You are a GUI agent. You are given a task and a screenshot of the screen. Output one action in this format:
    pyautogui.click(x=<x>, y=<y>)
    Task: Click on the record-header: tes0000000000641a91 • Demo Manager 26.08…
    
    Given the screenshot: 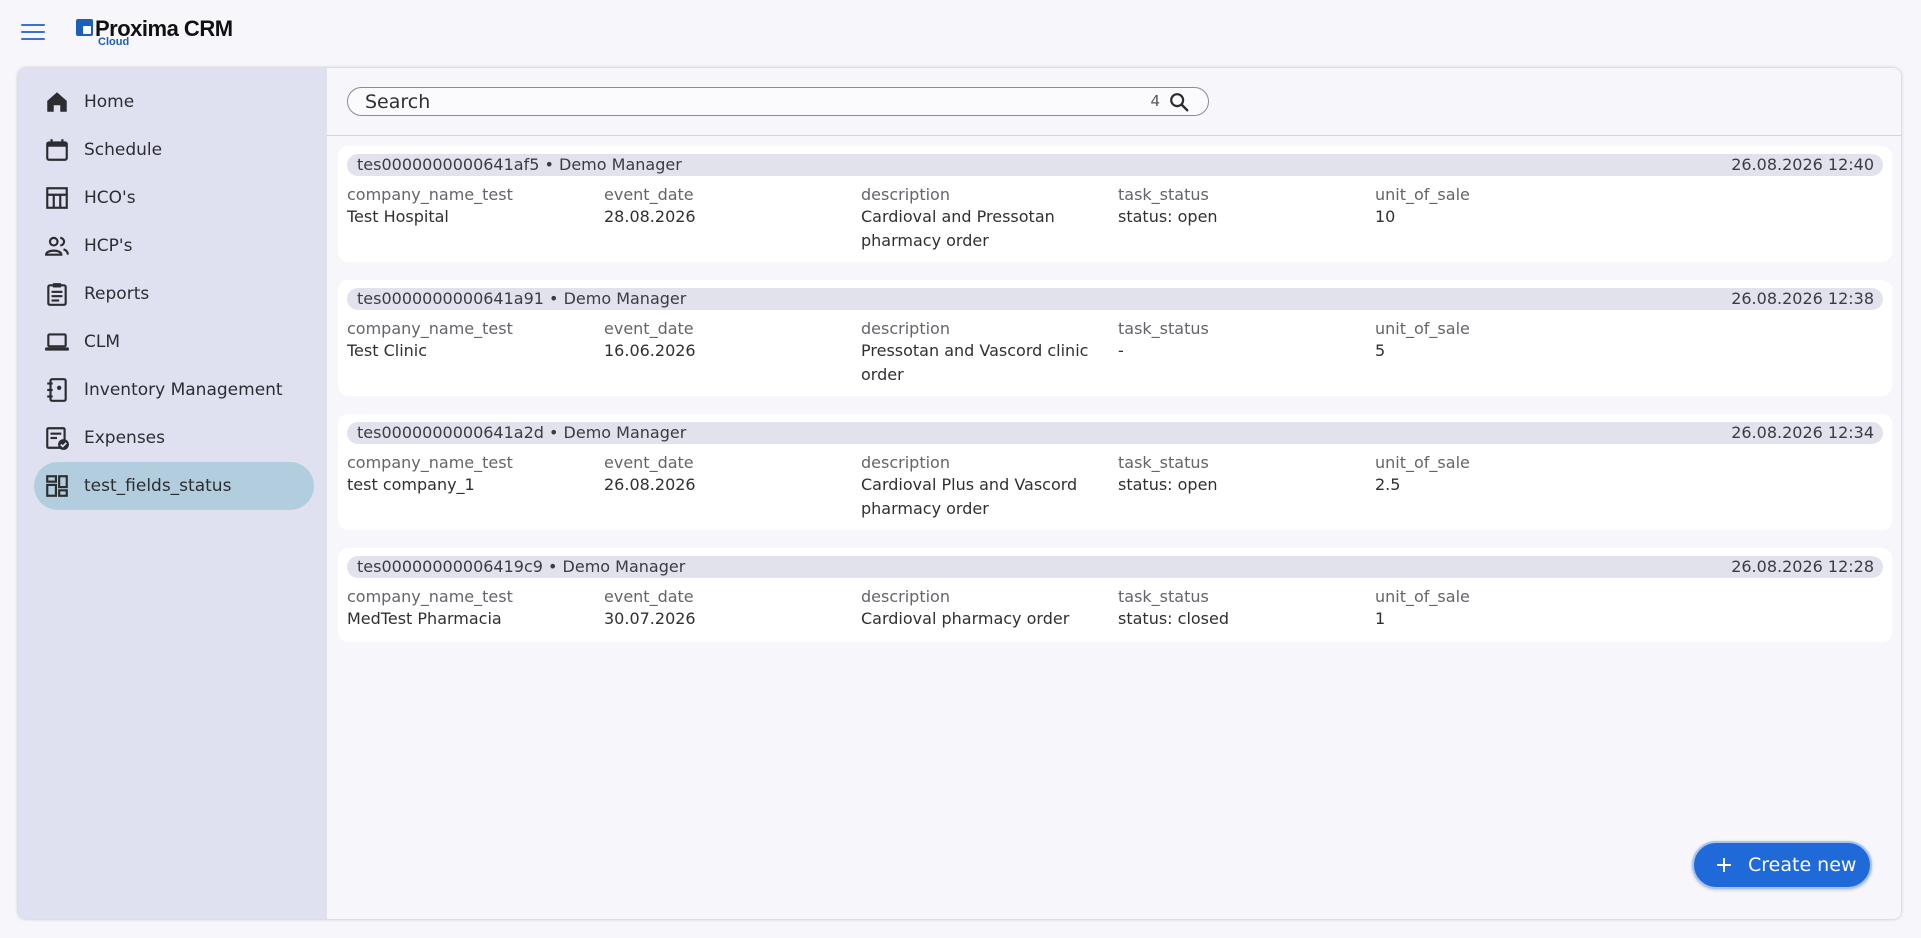 What is the action you would take?
    pyautogui.click(x=1115, y=299)
    